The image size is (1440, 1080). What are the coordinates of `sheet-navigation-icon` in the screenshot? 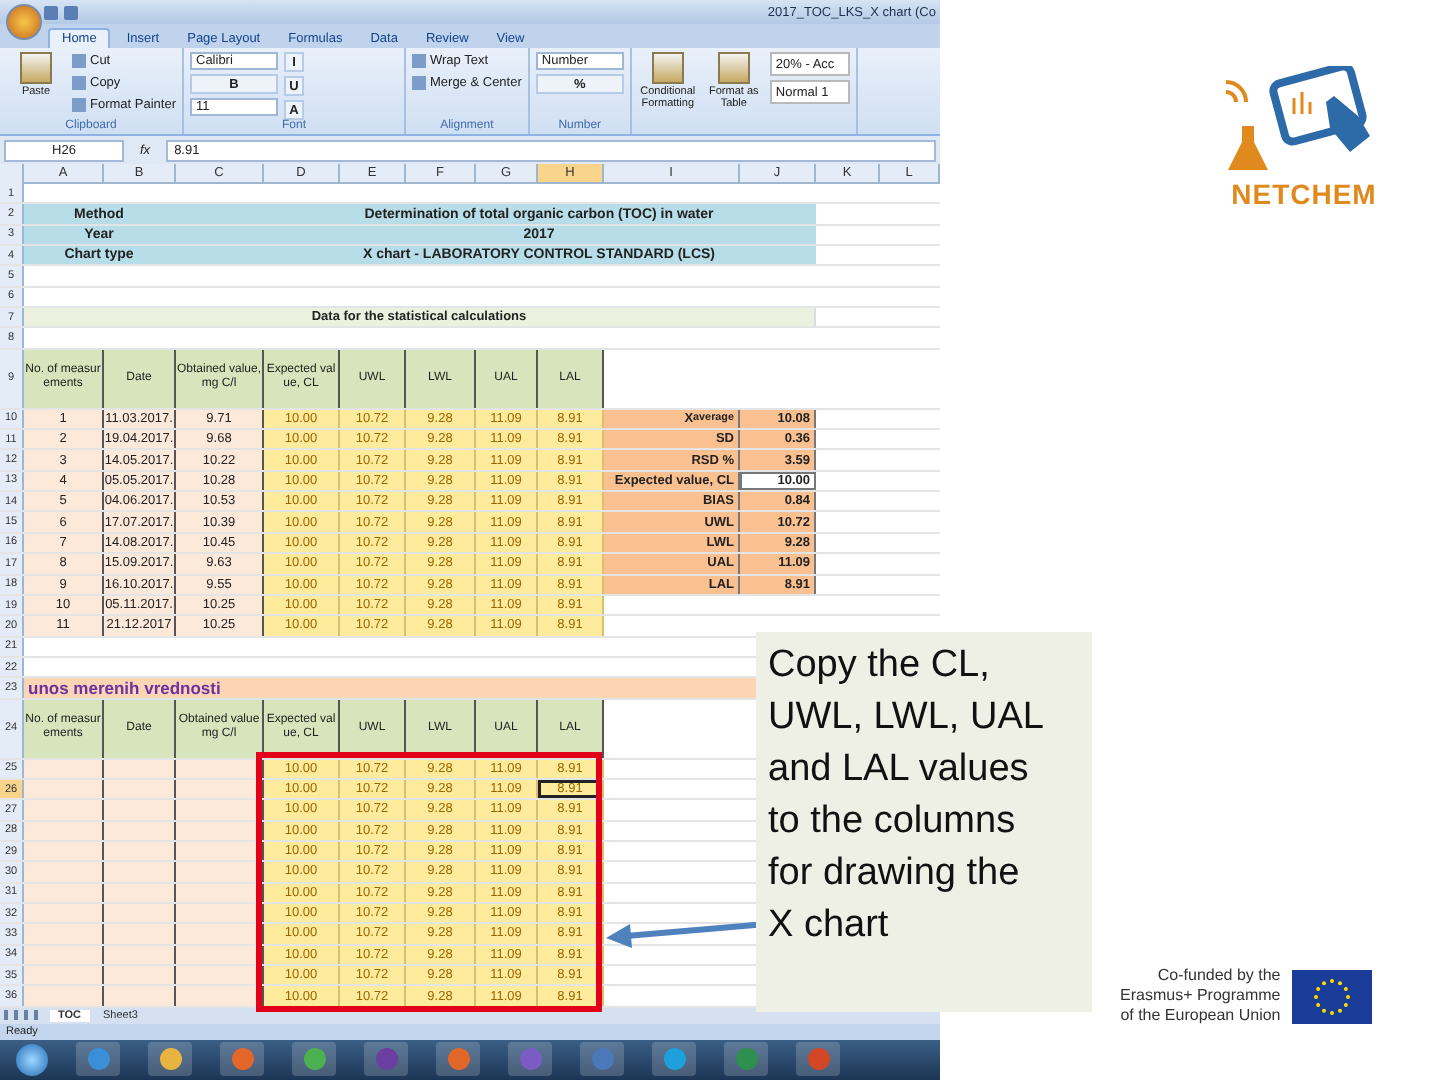 It's located at (24, 1015).